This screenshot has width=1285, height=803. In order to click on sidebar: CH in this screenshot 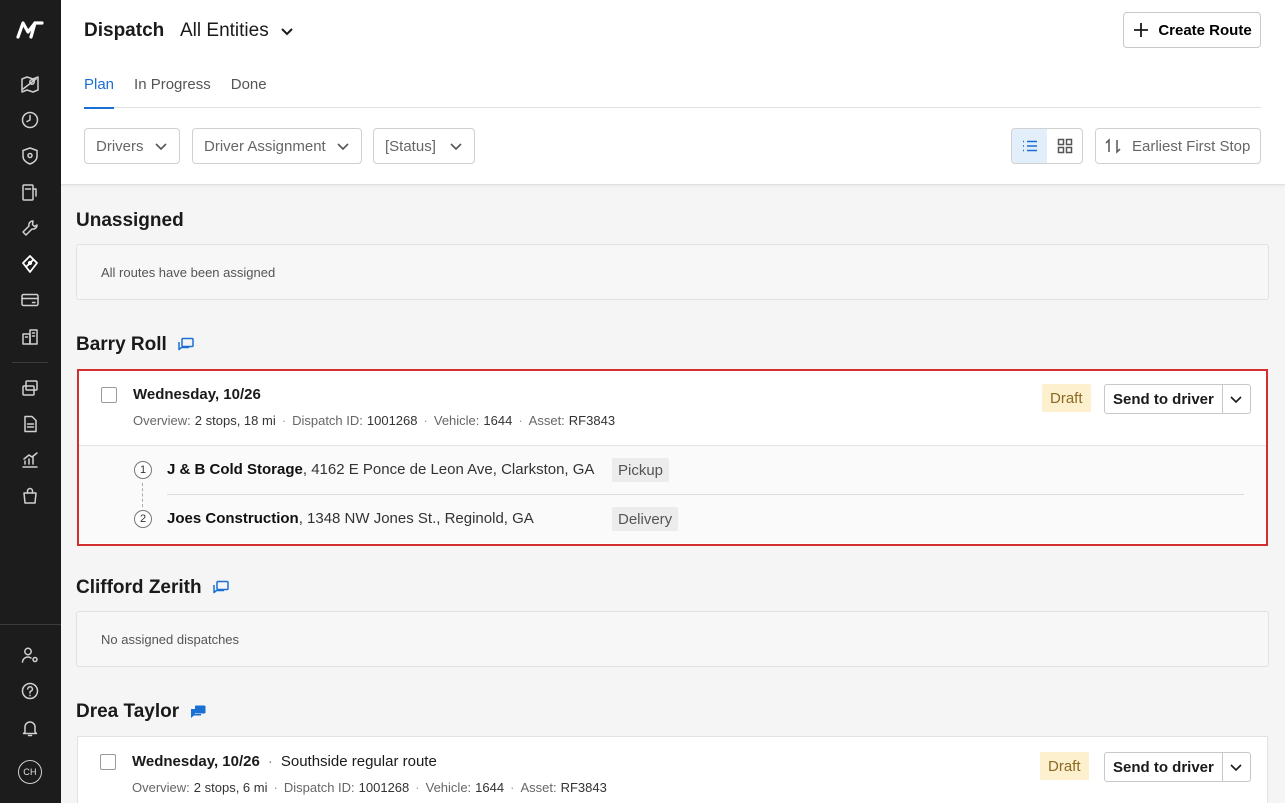, I will do `click(30, 401)`.